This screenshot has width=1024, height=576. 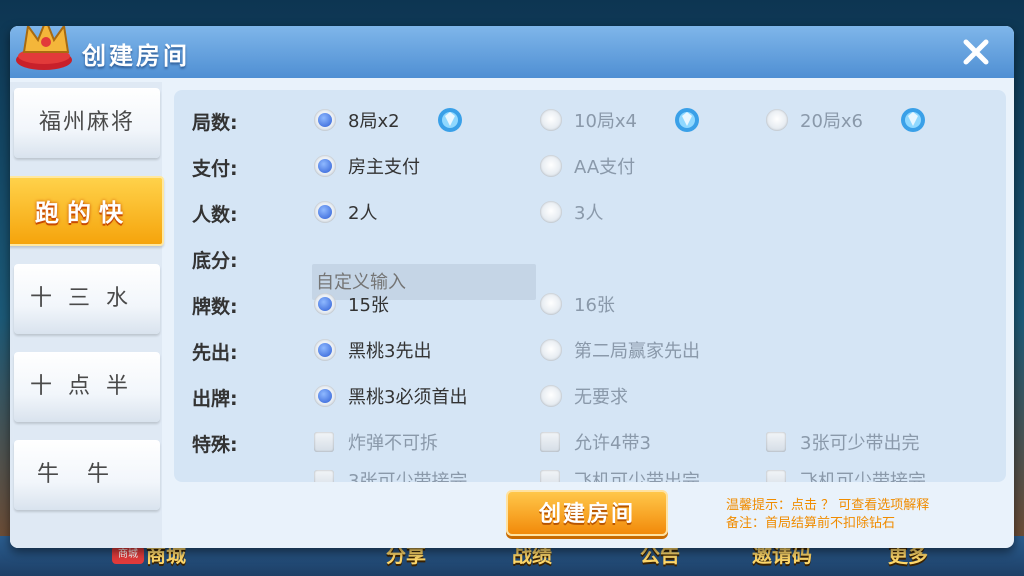 I want to click on note-text: 备注：首局结算前不扣除钻石, so click(x=811, y=523).